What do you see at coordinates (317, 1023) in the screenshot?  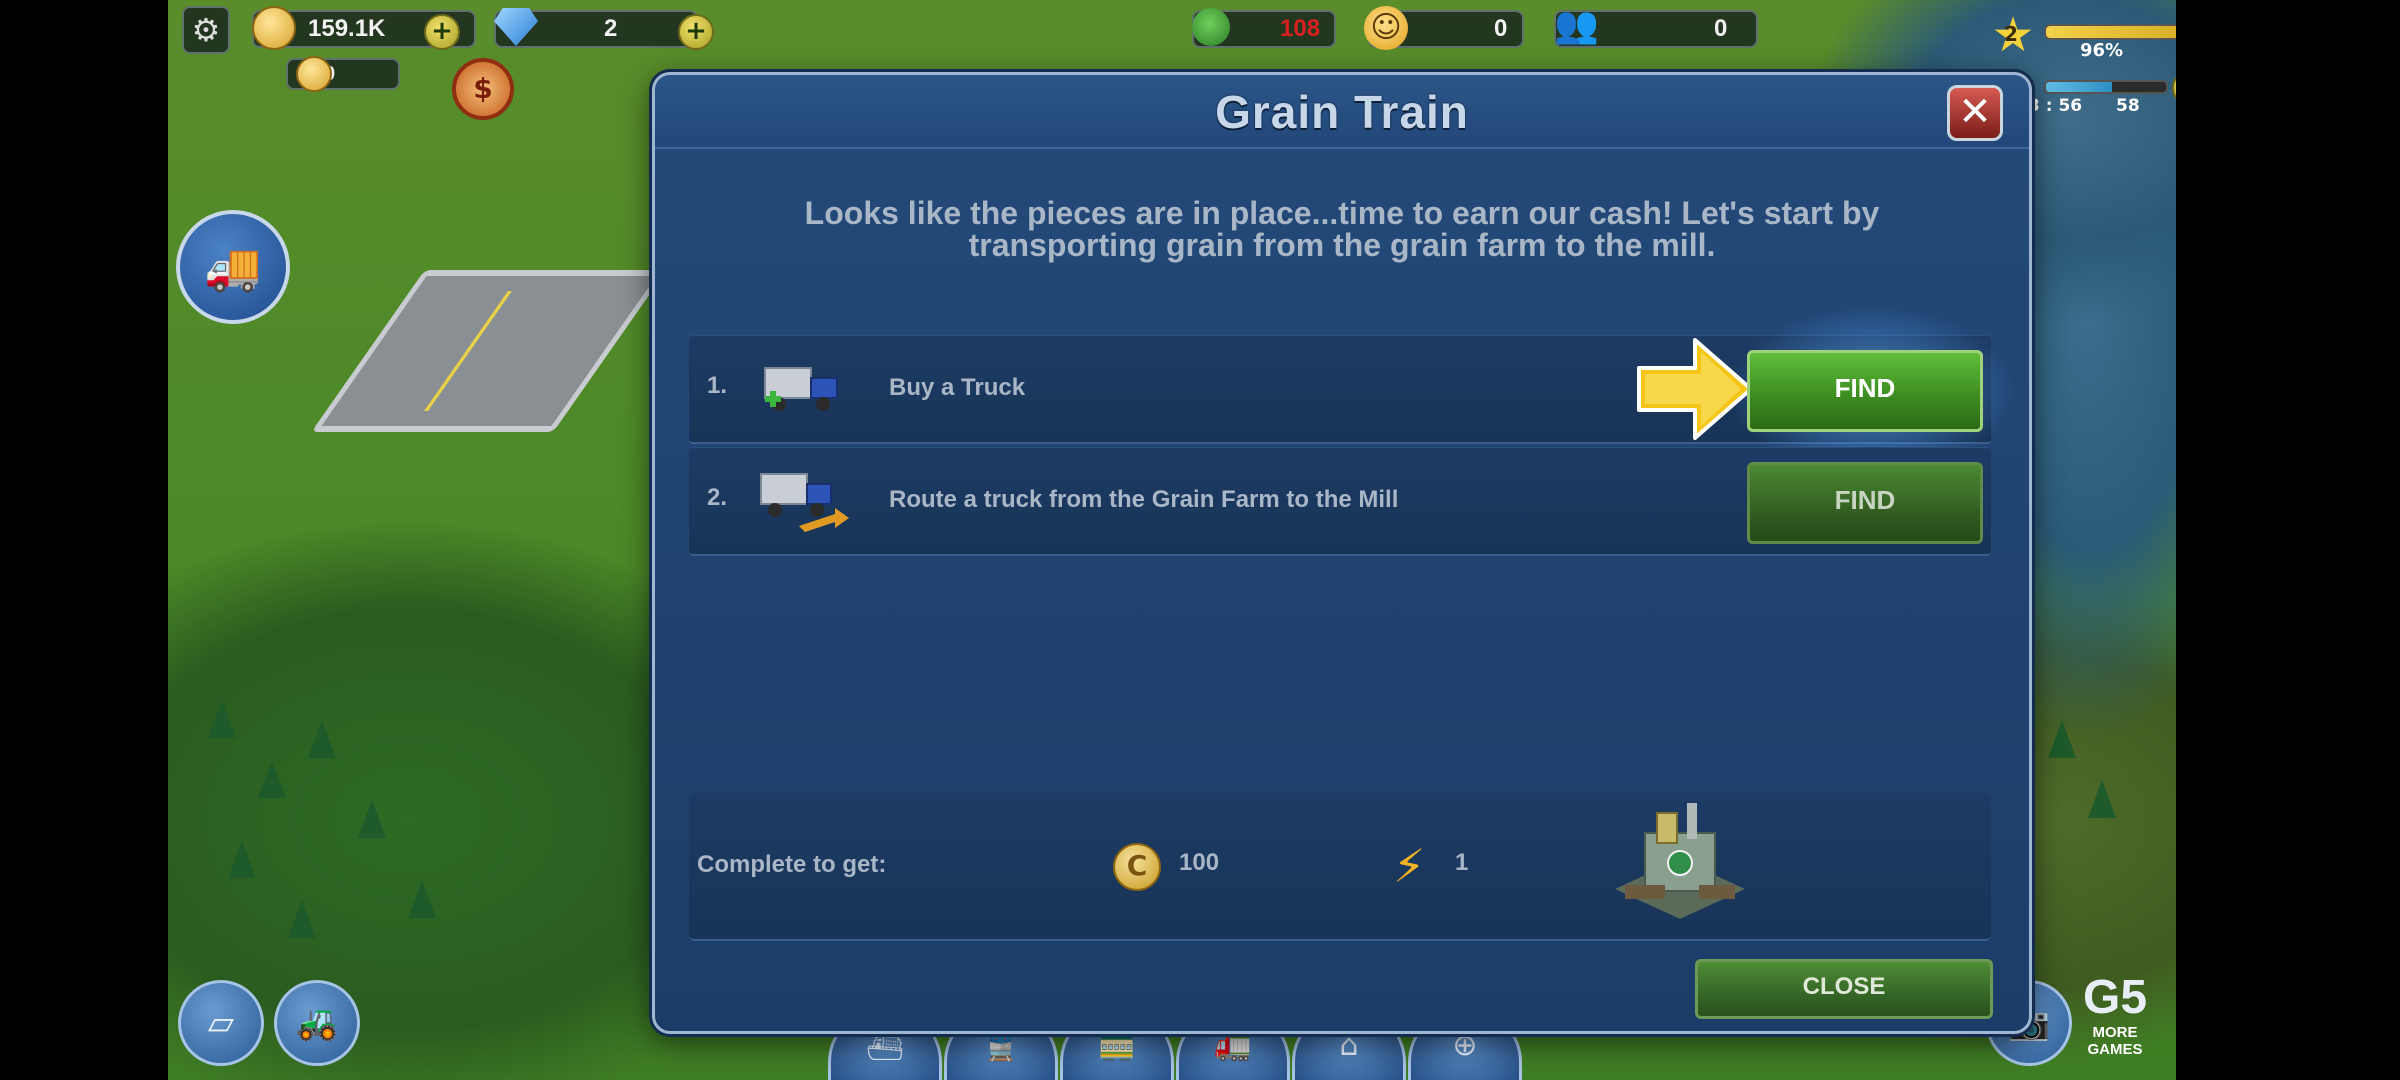 I see `bulldozer-button: 🚜` at bounding box center [317, 1023].